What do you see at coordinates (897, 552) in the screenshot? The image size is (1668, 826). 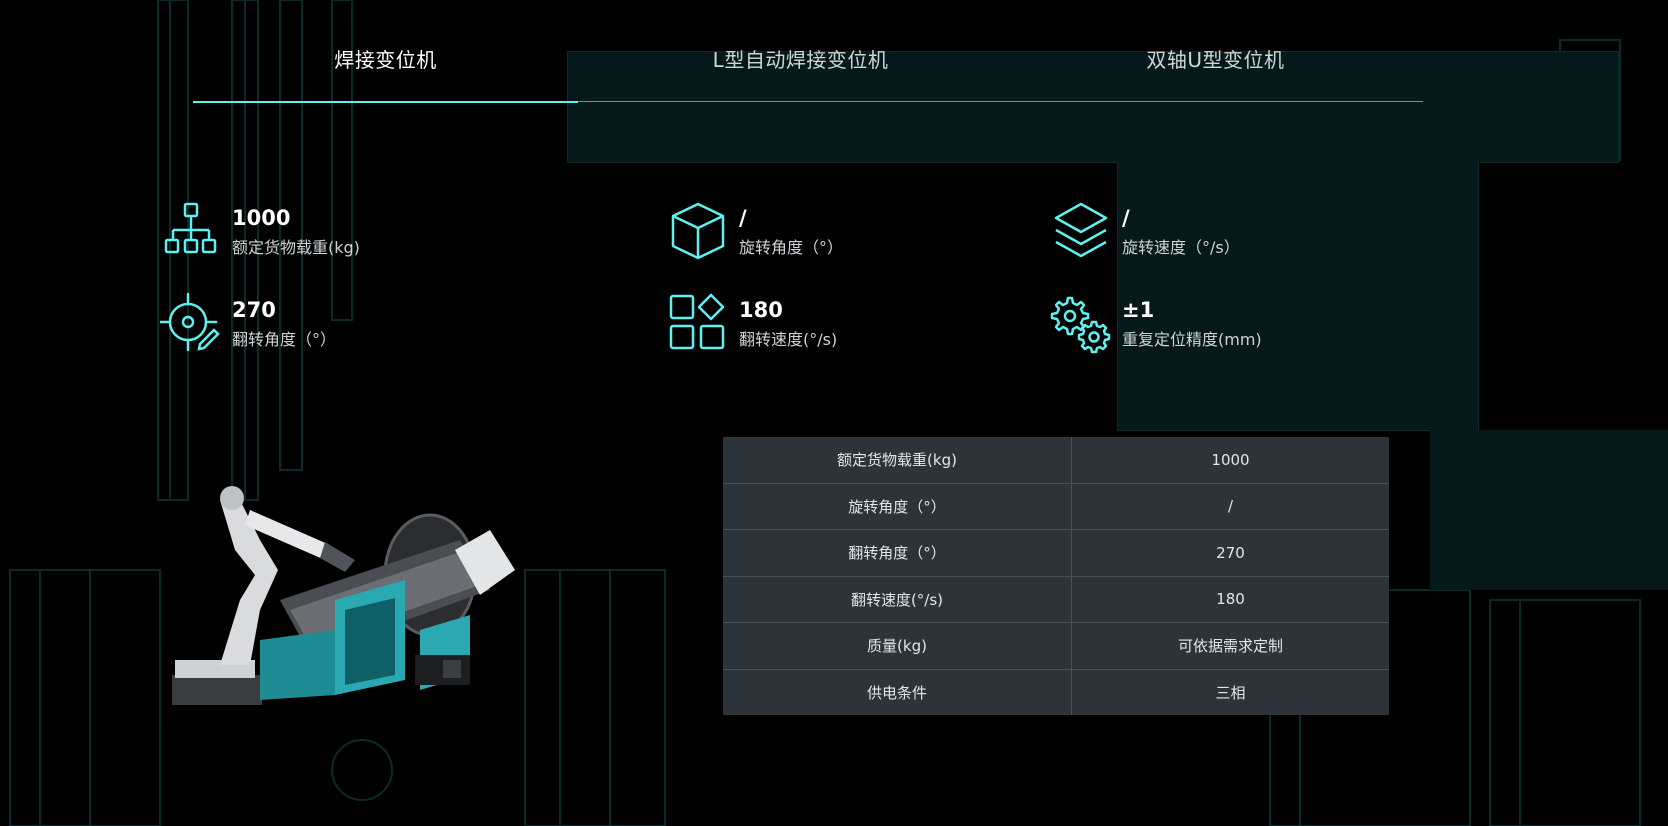 I see `table-key: 翻转角度（°）` at bounding box center [897, 552].